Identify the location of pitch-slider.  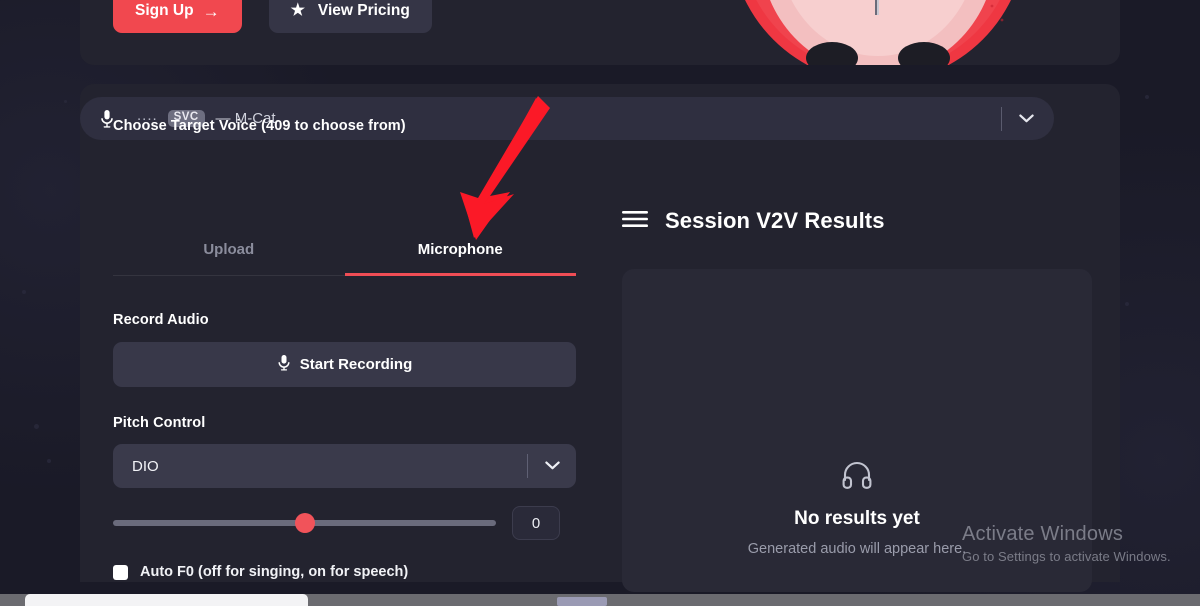
(304, 523).